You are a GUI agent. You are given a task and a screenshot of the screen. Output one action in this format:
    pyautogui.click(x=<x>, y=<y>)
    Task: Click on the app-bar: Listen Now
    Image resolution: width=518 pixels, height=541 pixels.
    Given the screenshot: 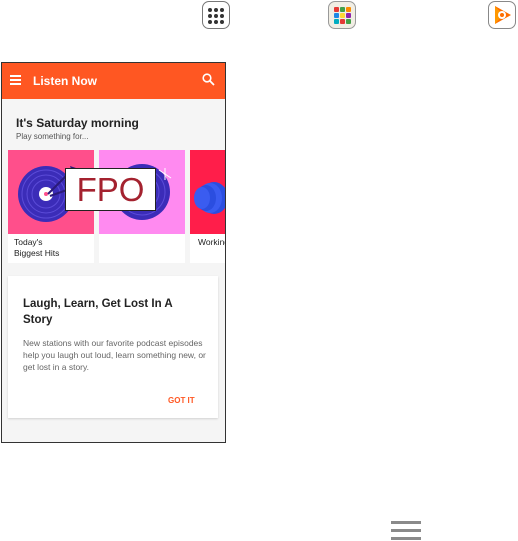 What is the action you would take?
    pyautogui.click(x=113, y=81)
    